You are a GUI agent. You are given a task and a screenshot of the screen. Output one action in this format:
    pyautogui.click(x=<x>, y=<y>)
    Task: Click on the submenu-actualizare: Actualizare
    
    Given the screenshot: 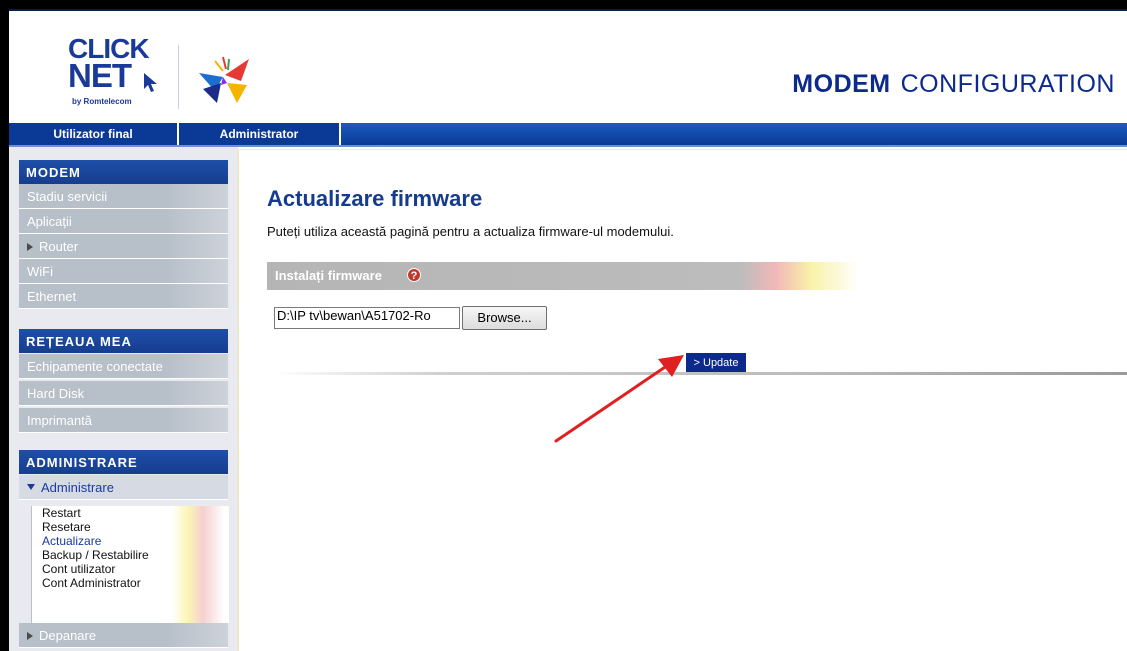 What is the action you would take?
    pyautogui.click(x=71, y=541)
    